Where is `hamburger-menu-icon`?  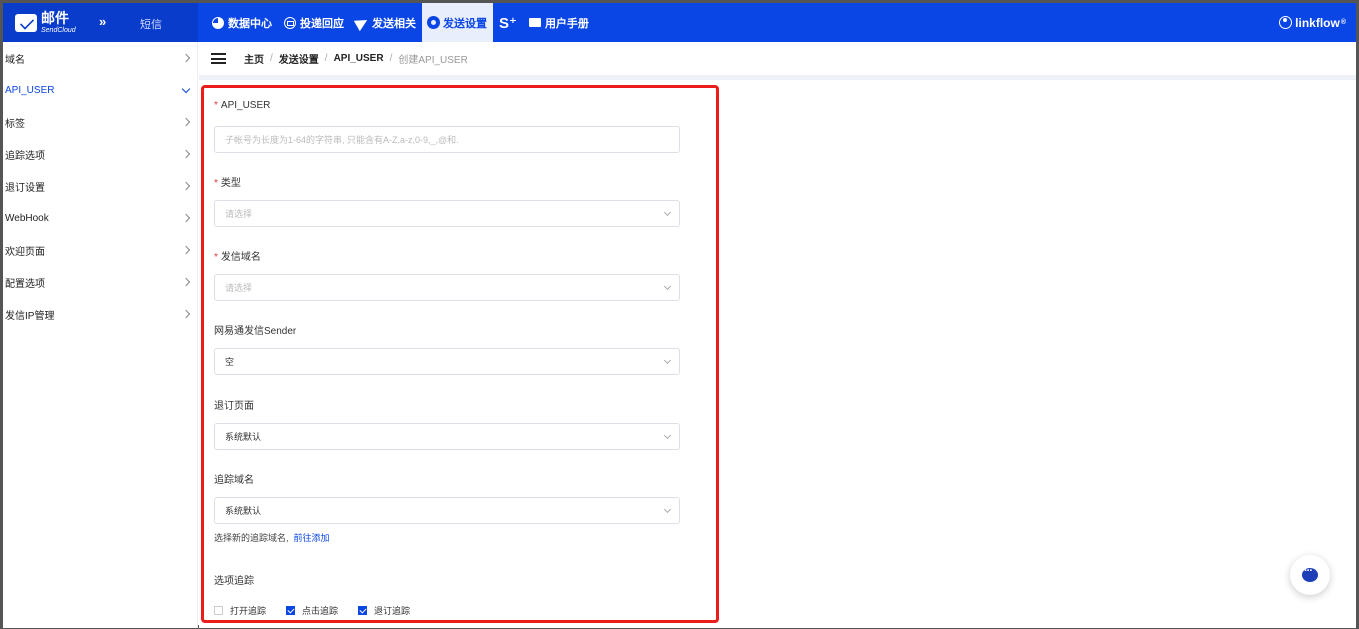
hamburger-menu-icon is located at coordinates (218, 58).